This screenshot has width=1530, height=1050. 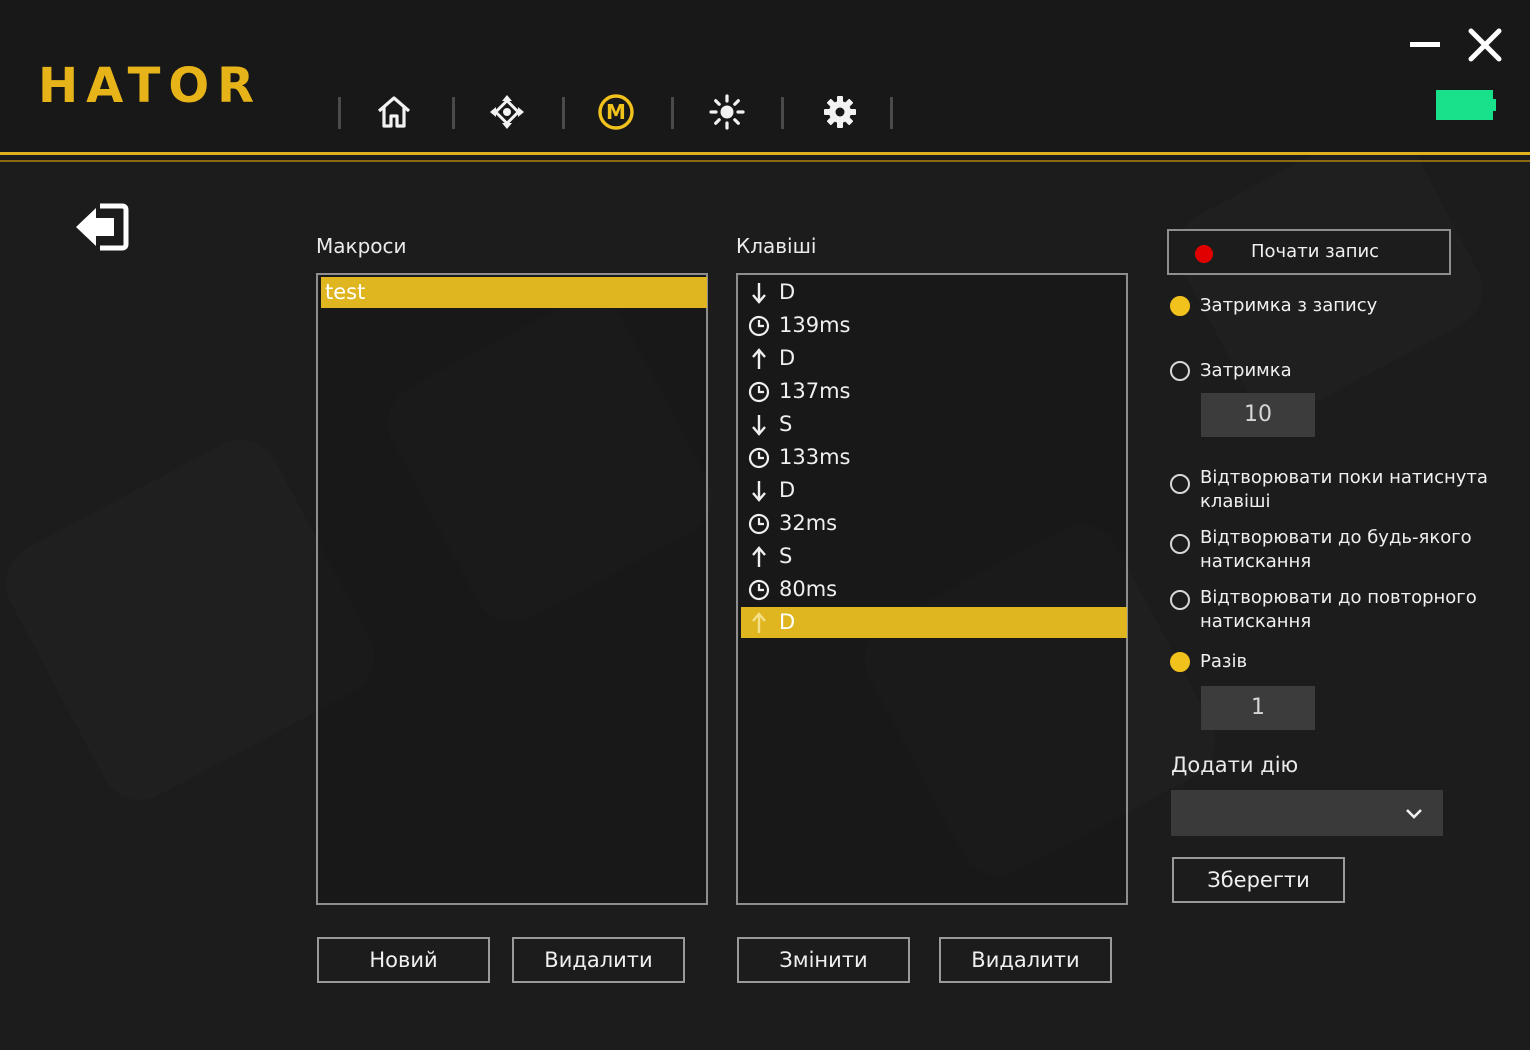 I want to click on back-icon, so click(x=102, y=227).